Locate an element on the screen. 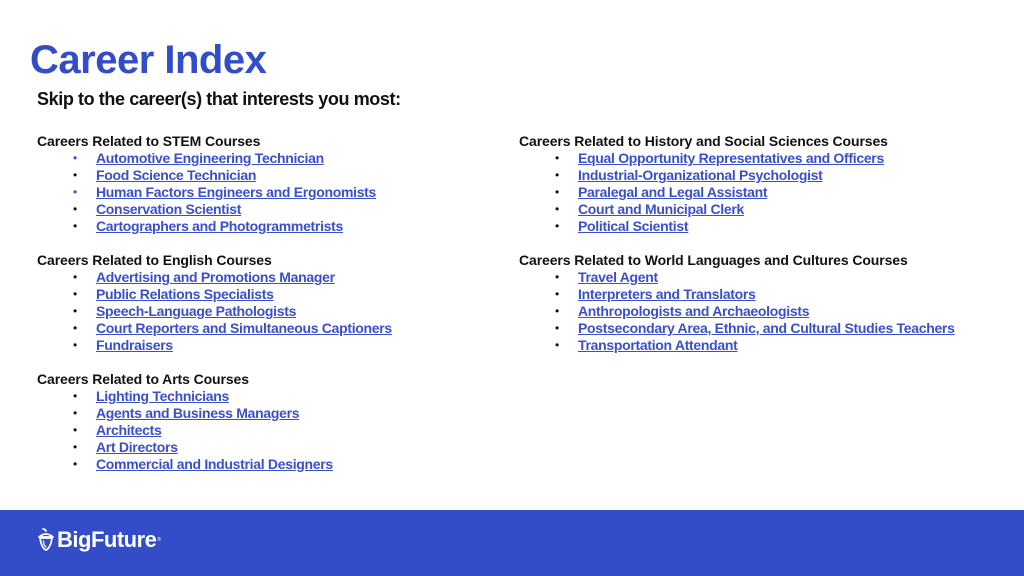 This screenshot has width=1024, height=576. career-link-lighting-technicians: Lighting Technicians is located at coordinates (162, 396).